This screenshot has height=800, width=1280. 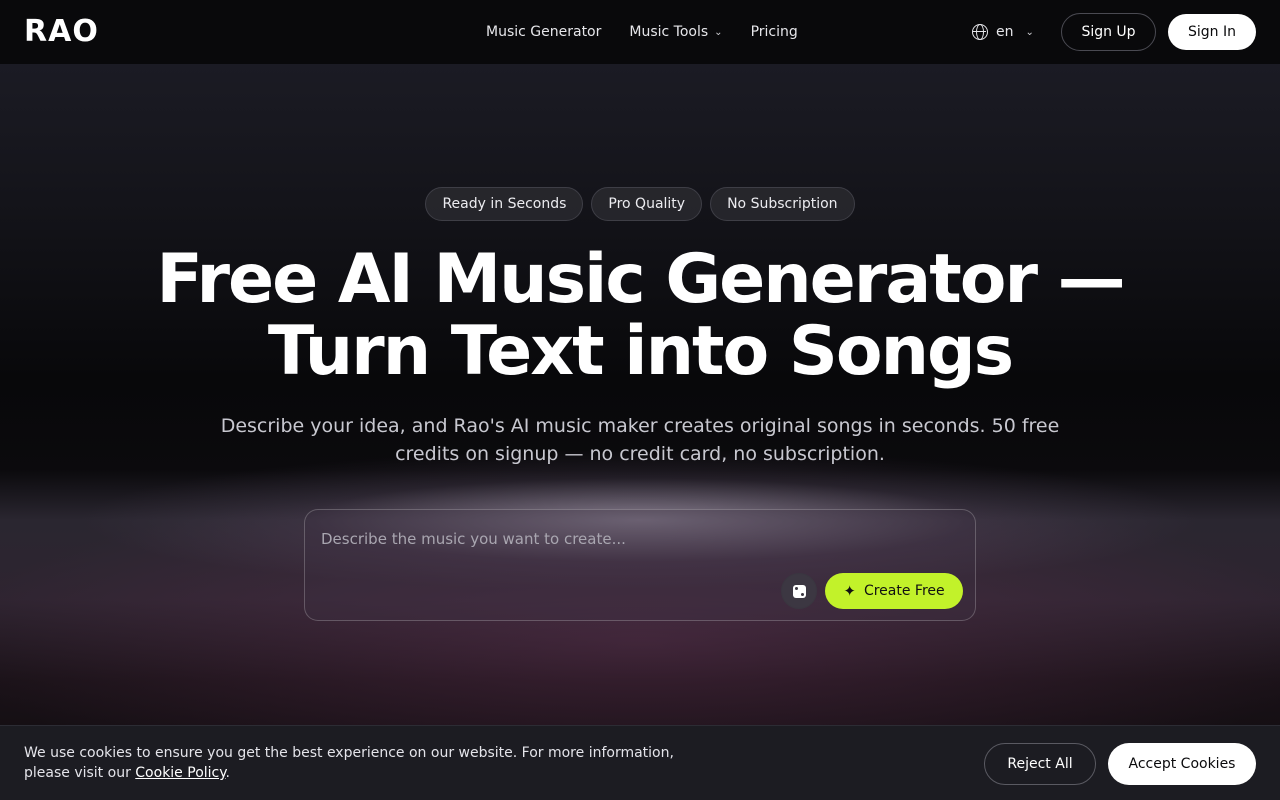 I want to click on nav-music-tools-label: Music Tools, so click(x=669, y=32).